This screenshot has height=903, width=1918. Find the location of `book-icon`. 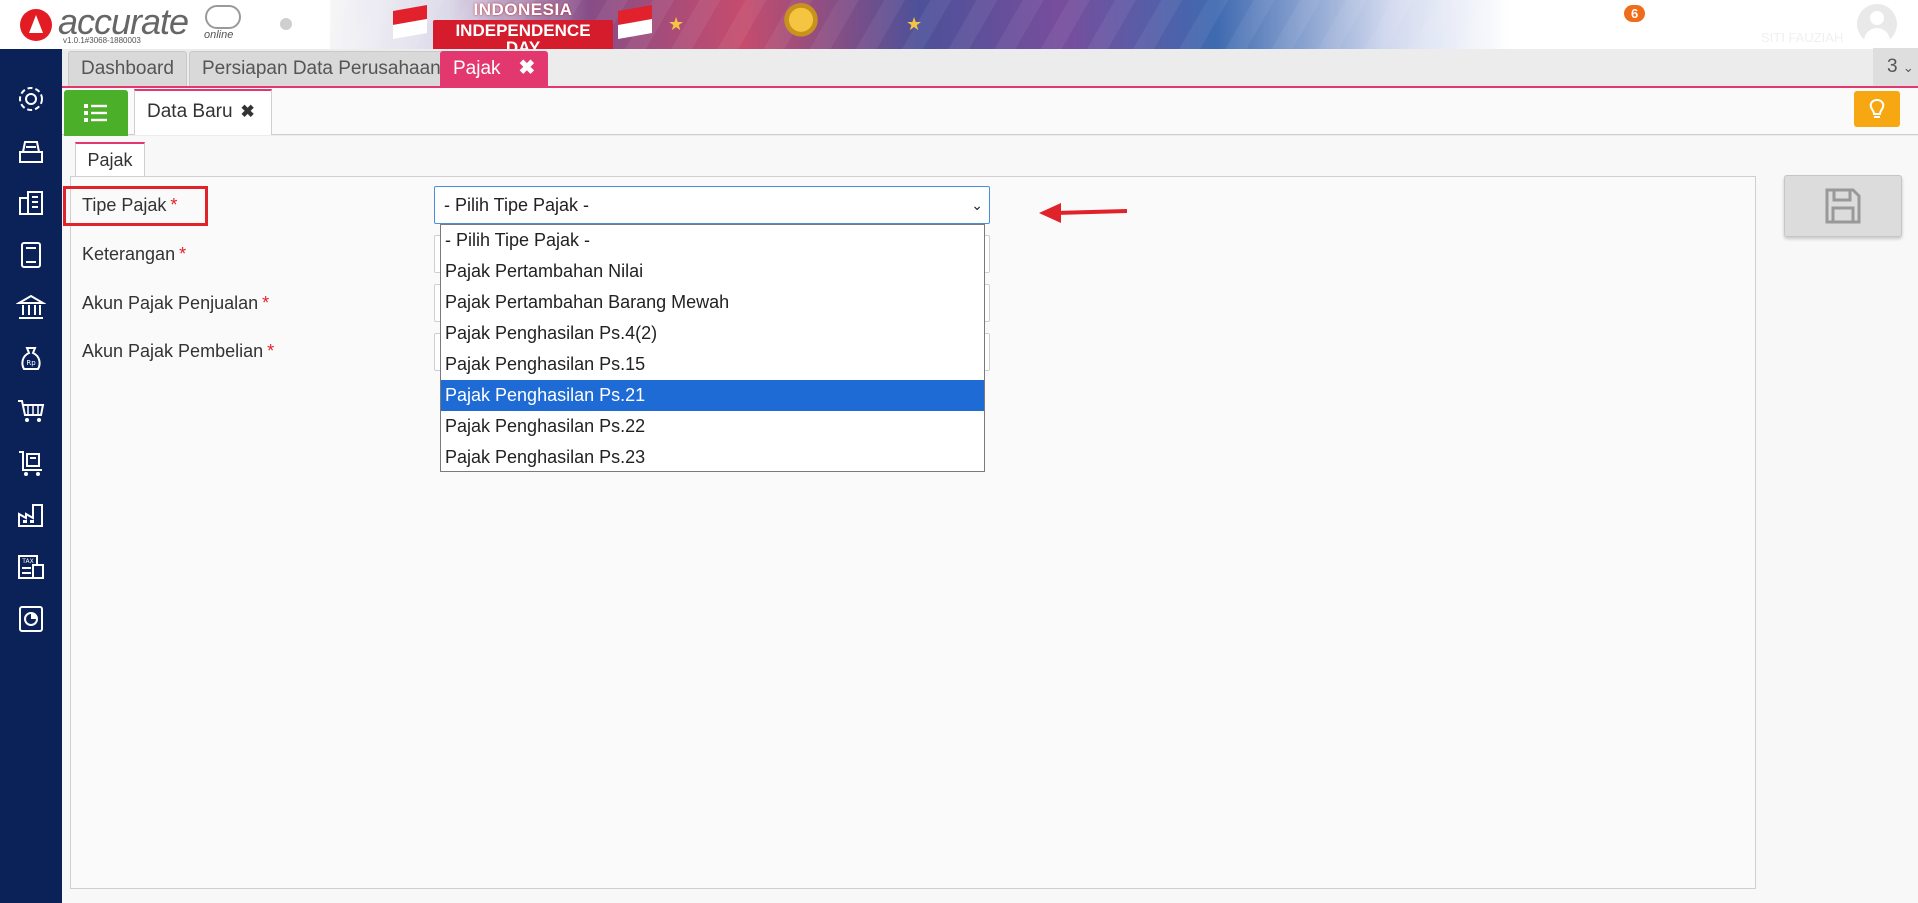

book-icon is located at coordinates (31, 255).